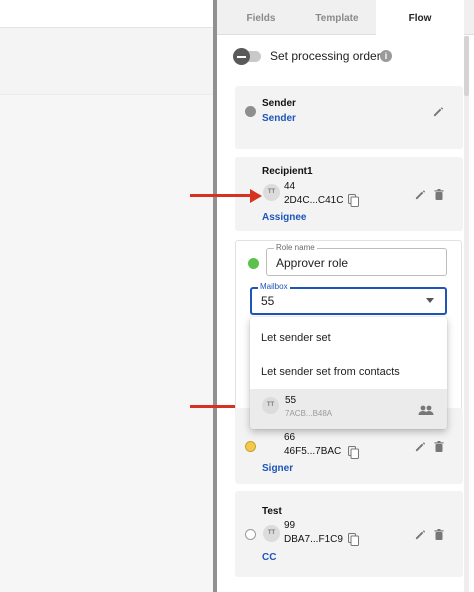 This screenshot has height=592, width=474. Describe the element at coordinates (313, 539) in the screenshot. I see `test-mailbox-id: DBA7...F1C9` at that location.